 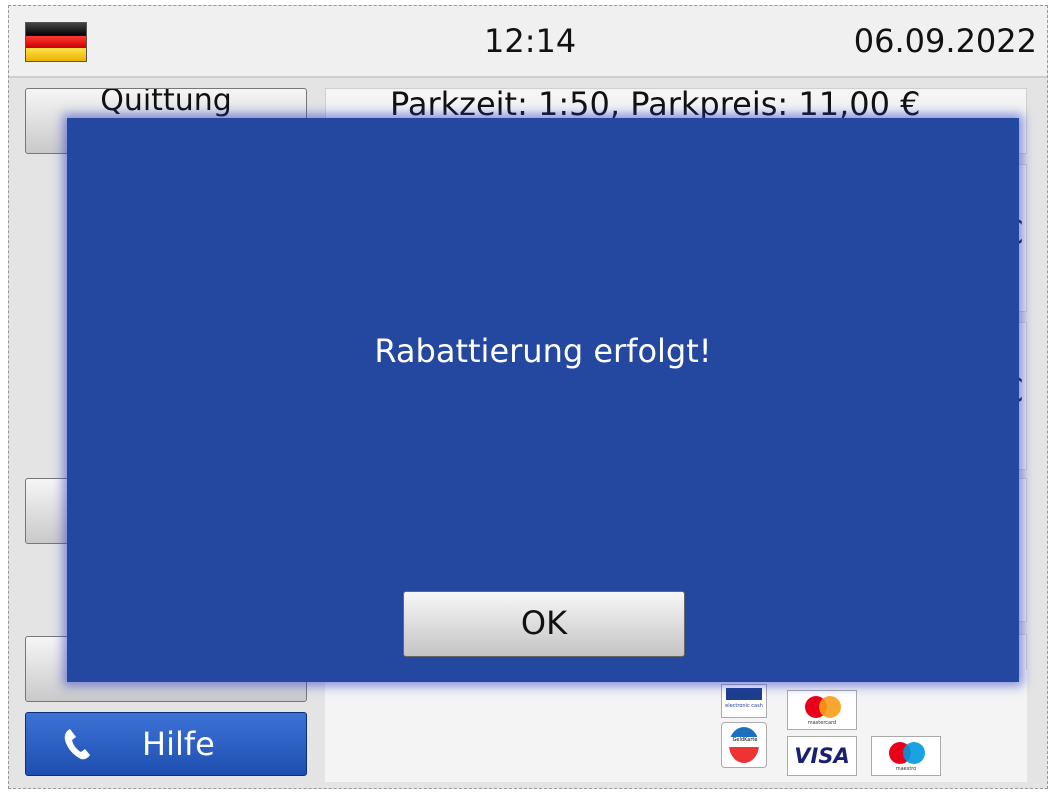 I want to click on geldkarte-logo: GeldKarte, so click(x=744, y=745).